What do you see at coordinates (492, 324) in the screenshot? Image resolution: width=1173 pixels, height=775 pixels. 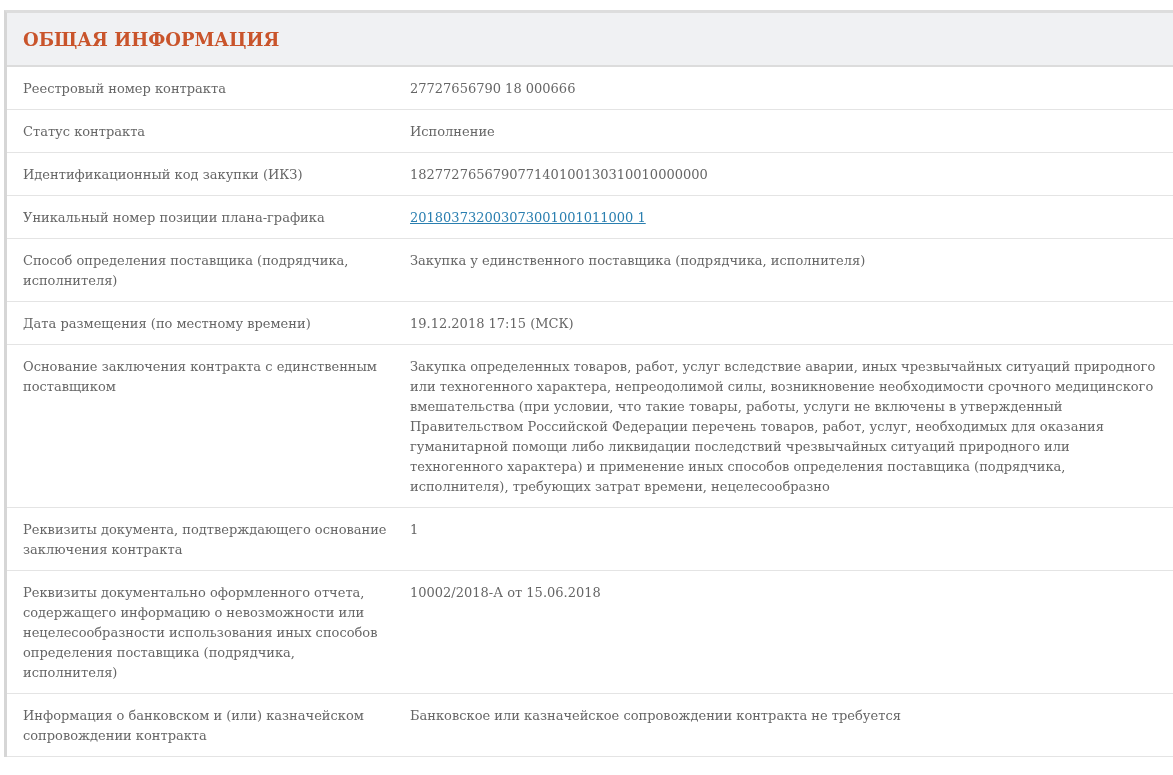 I see `field-value: 19.12.2018 17:15 (МСК)` at bounding box center [492, 324].